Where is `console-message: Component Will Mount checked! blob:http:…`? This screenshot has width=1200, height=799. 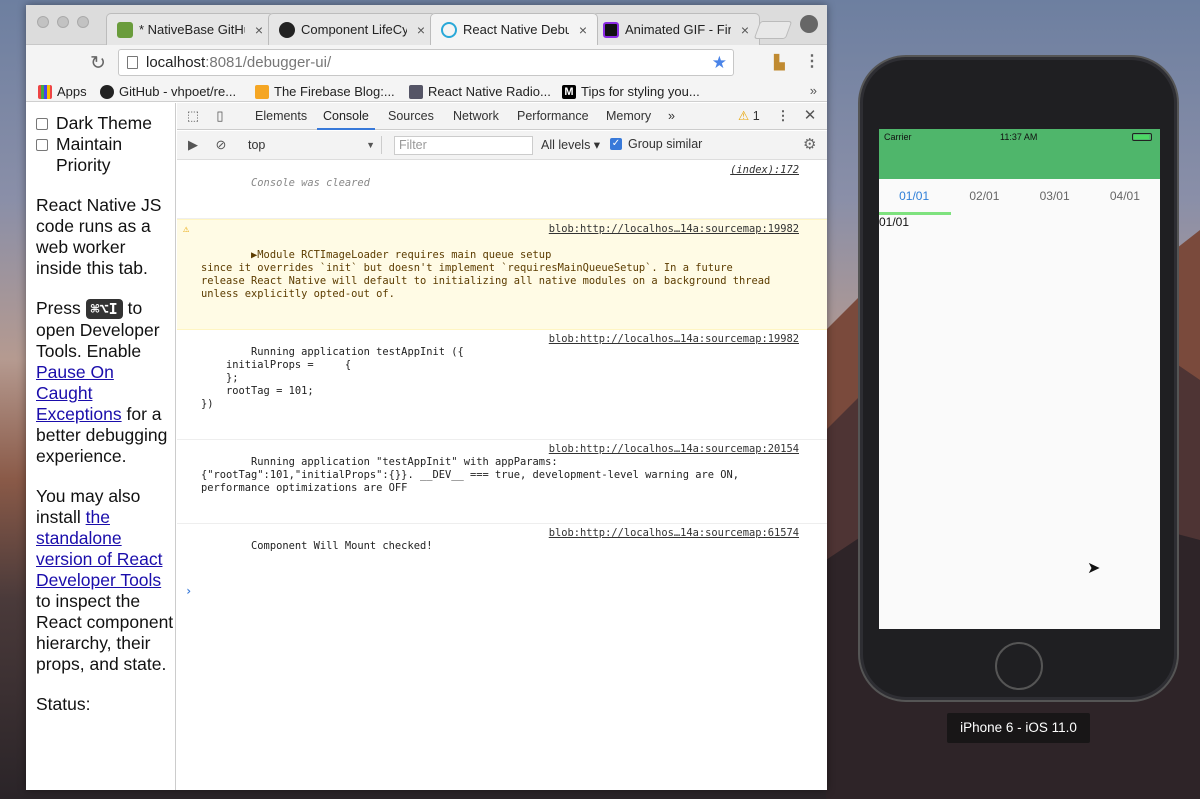 console-message: Component Will Mount checked! blob:http:… is located at coordinates (525, 539).